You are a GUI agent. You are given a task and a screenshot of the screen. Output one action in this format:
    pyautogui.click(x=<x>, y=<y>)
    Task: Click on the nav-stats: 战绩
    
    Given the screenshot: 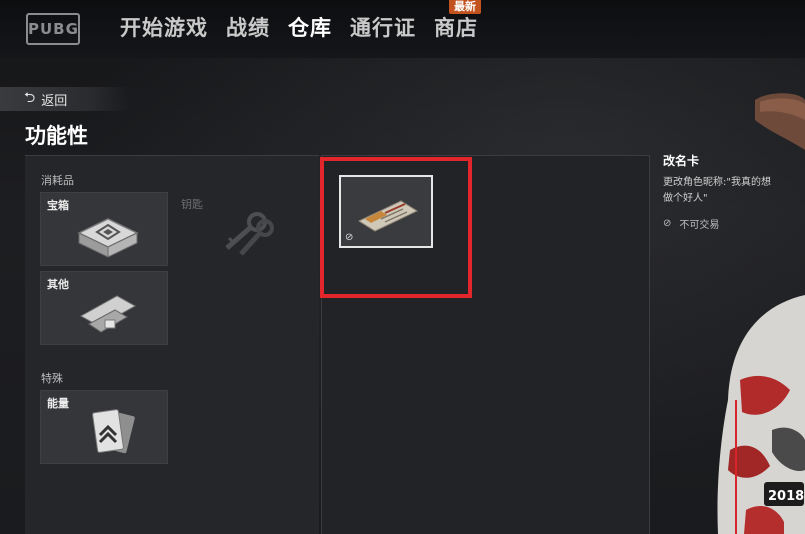 What is the action you would take?
    pyautogui.click(x=248, y=28)
    